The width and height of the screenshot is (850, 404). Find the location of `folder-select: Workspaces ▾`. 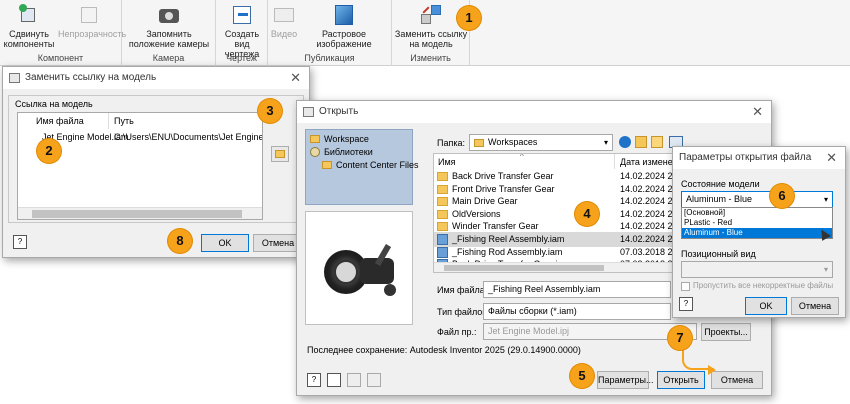

folder-select: Workspaces ▾ is located at coordinates (541, 142).